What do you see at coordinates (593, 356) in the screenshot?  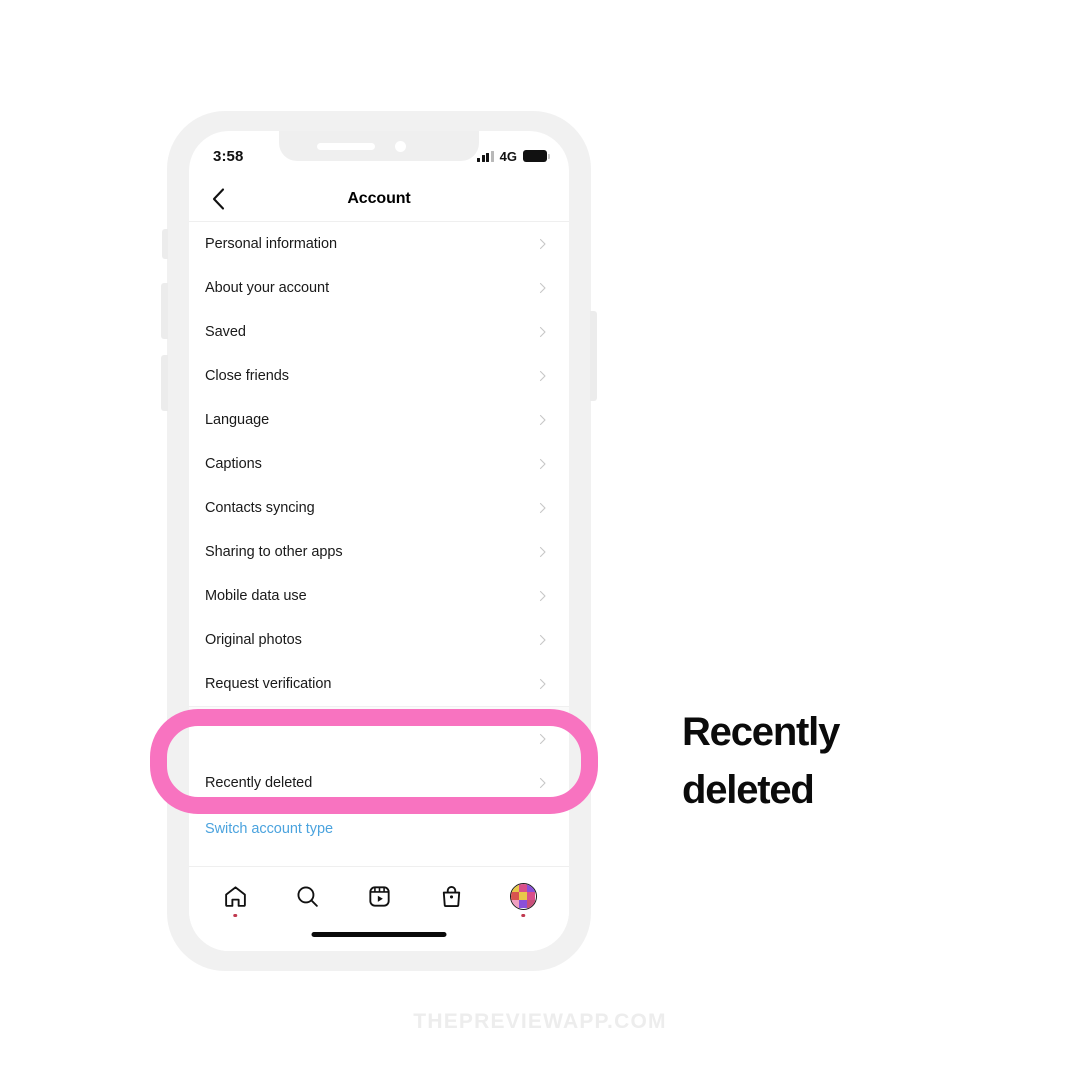 I see `power-button` at bounding box center [593, 356].